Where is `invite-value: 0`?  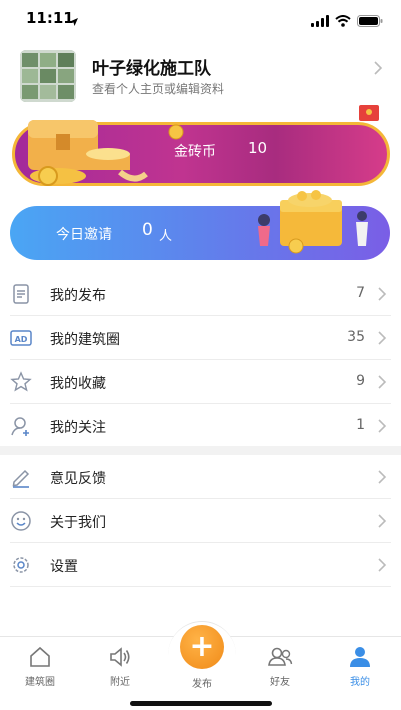 invite-value: 0 is located at coordinates (147, 230).